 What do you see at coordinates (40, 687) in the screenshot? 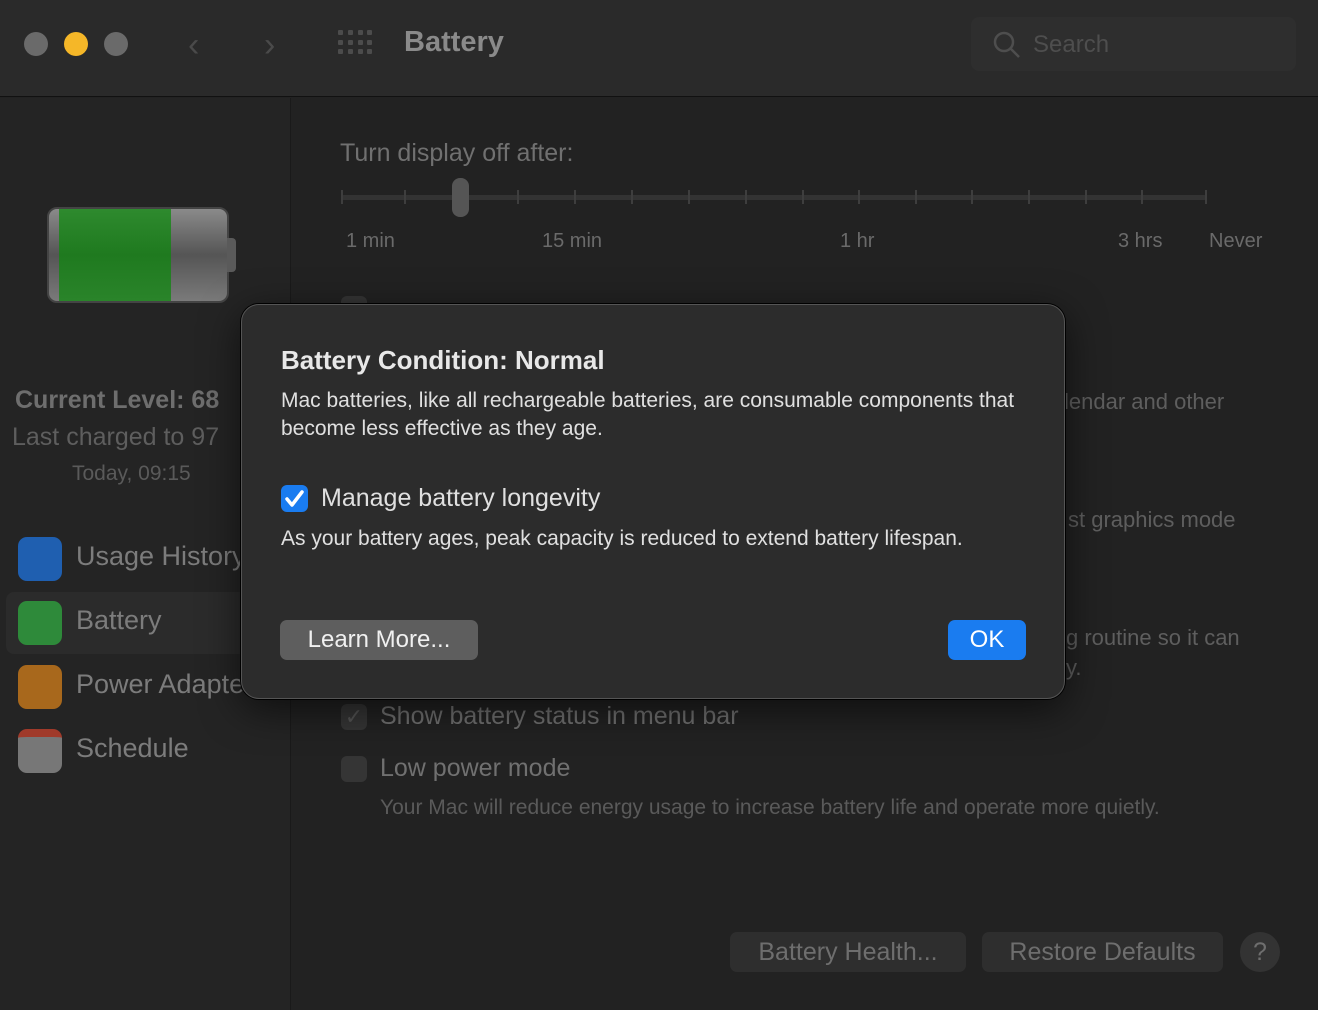
I see `lightning-icon` at bounding box center [40, 687].